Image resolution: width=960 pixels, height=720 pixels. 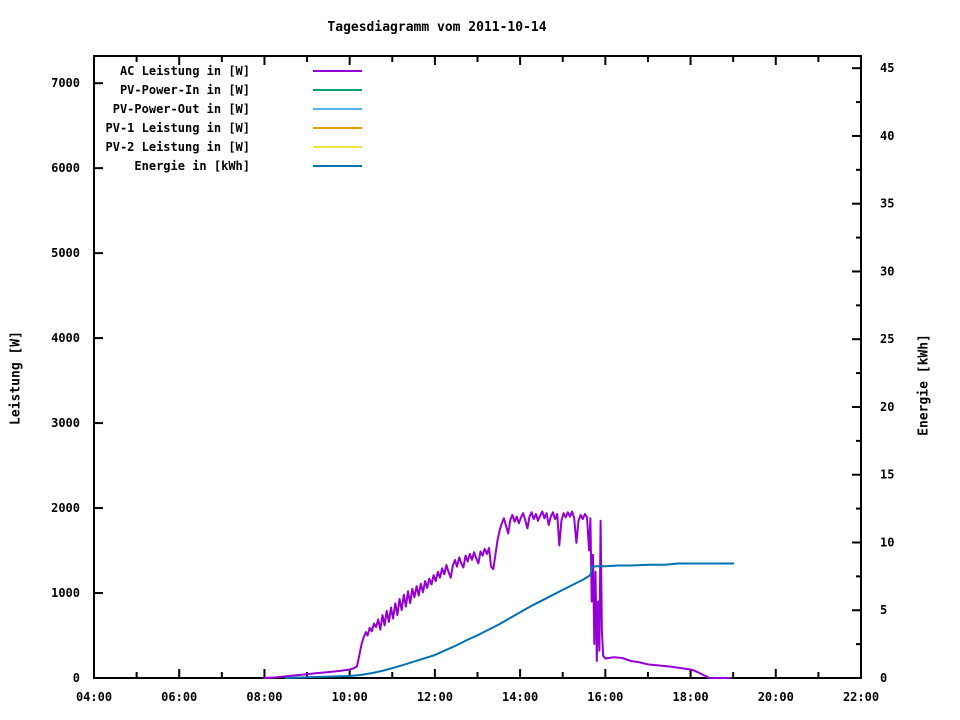 I want to click on y2-axis-tick-label: 0, so click(x=883, y=678).